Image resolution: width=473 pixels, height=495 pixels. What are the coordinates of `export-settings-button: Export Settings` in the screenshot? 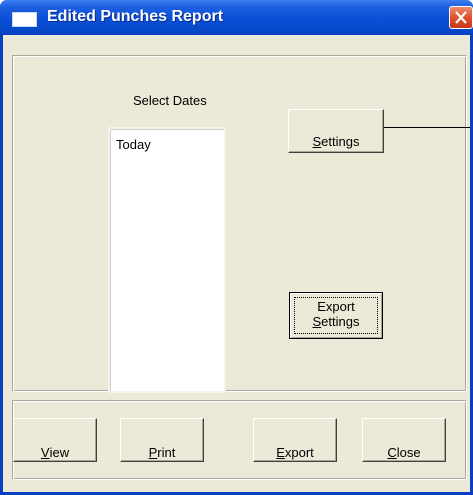 It's located at (336, 315).